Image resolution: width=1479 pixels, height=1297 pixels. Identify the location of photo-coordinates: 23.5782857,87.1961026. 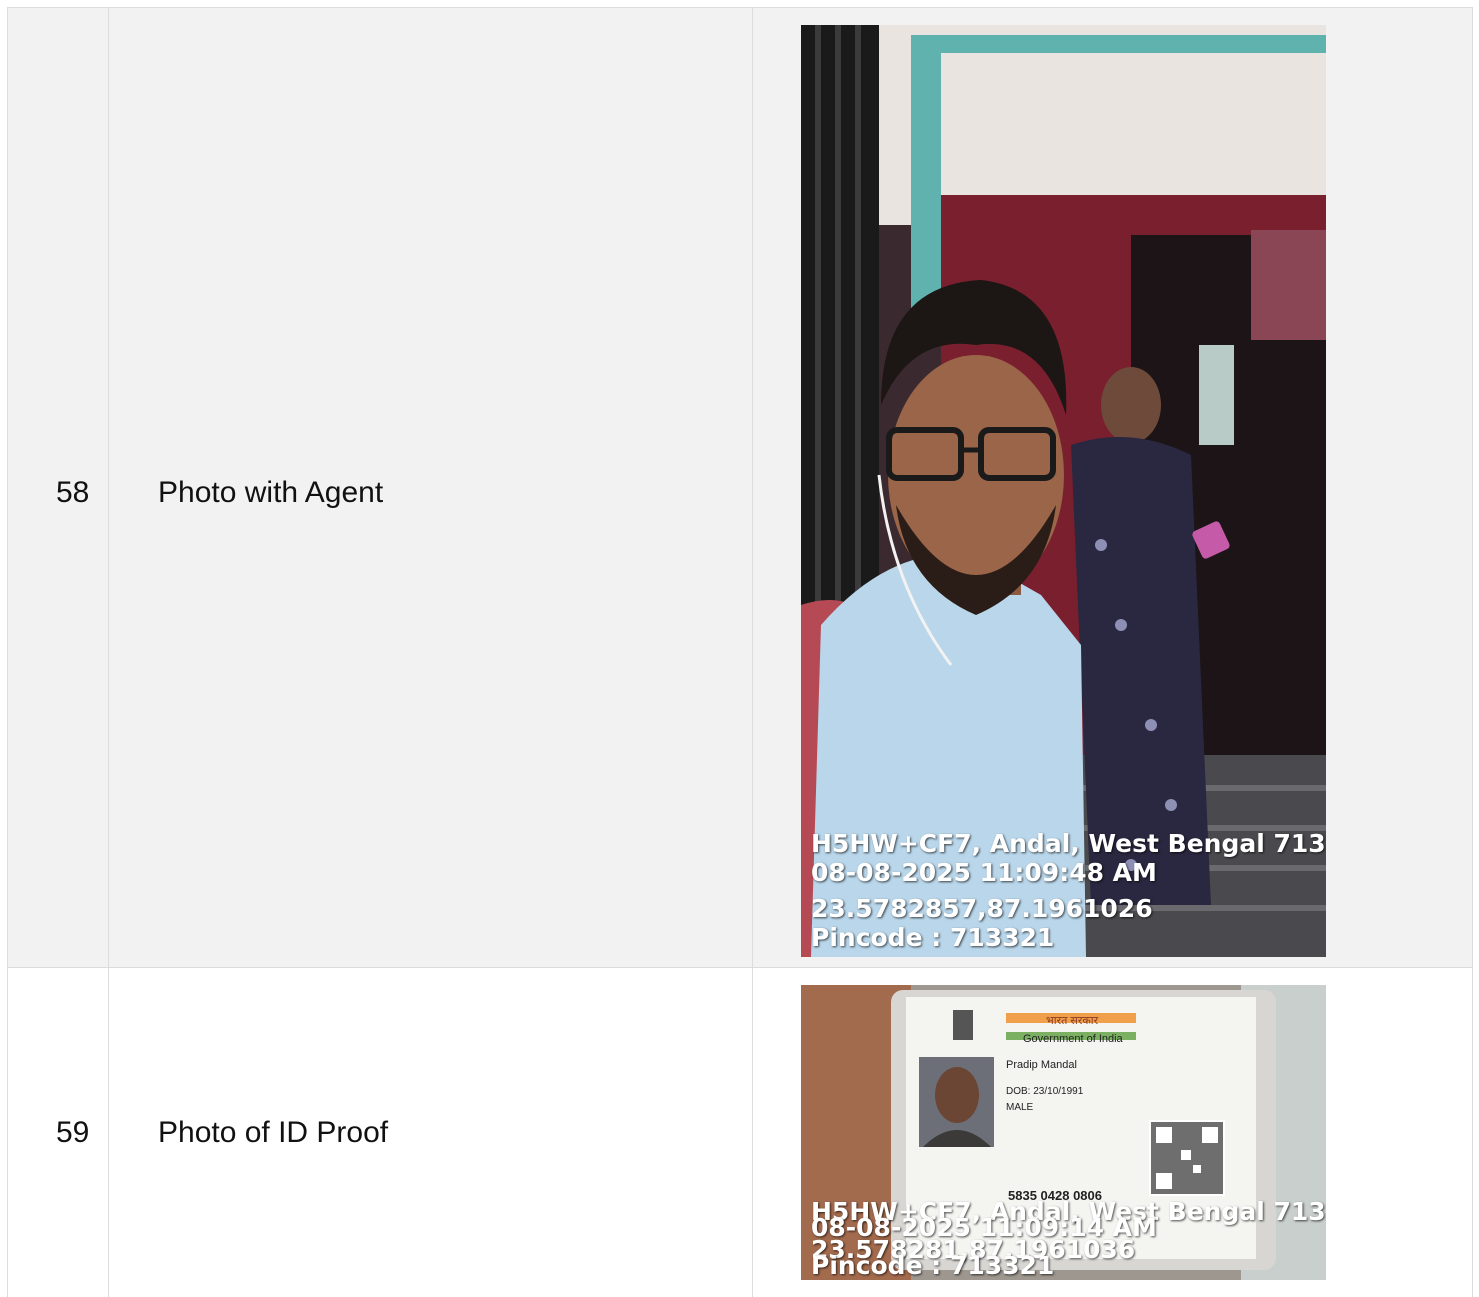
(982, 908).